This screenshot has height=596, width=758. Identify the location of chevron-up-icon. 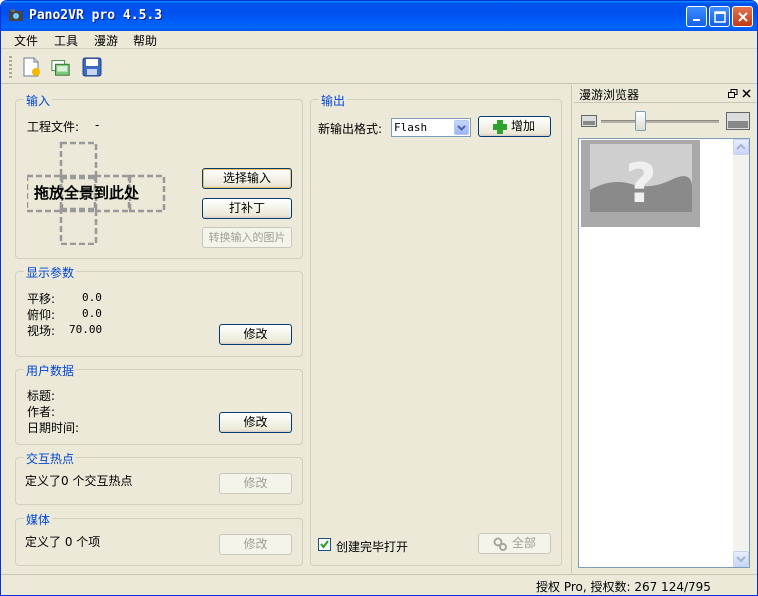
(741, 146).